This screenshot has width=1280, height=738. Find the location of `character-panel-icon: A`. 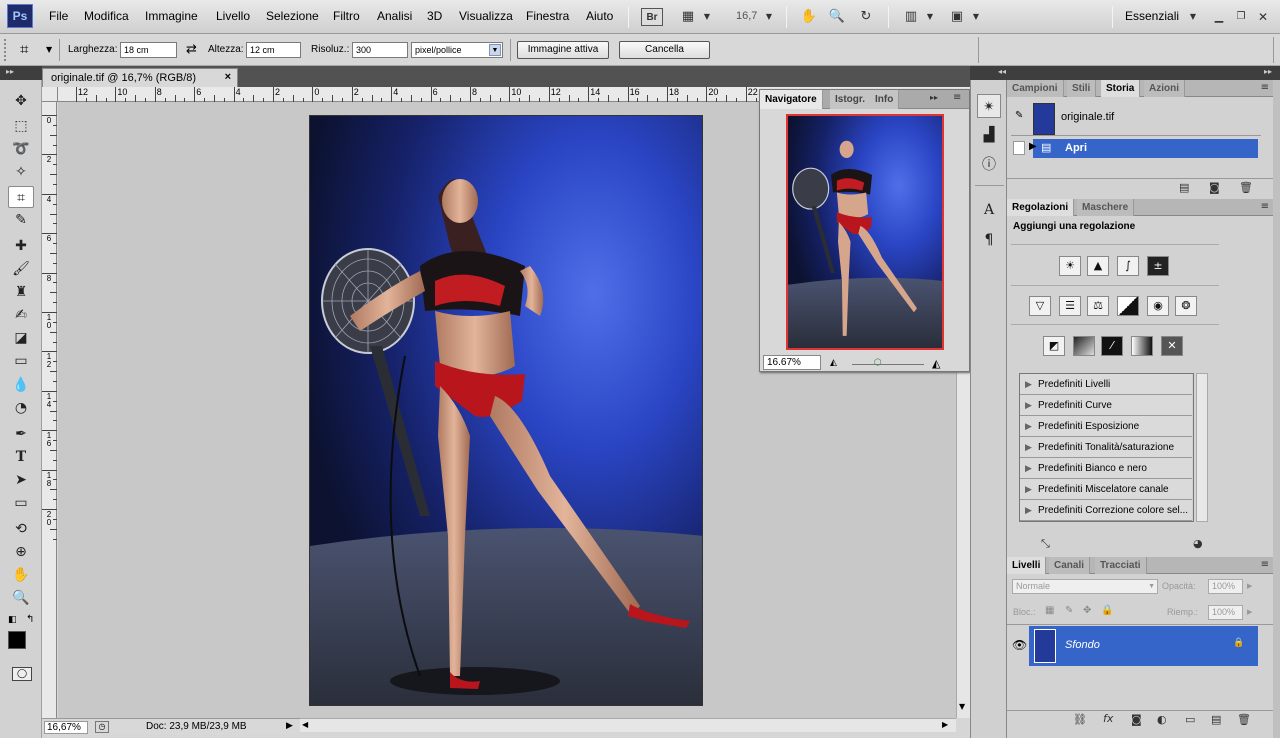

character-panel-icon: A is located at coordinates (989, 210).